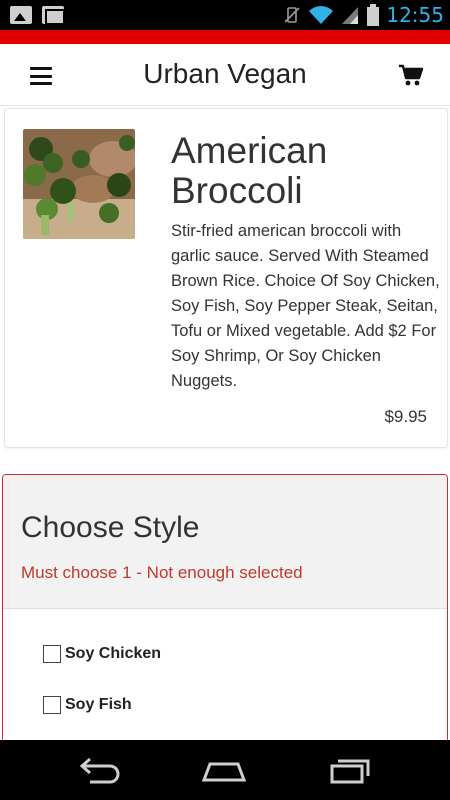 The image size is (450, 800). What do you see at coordinates (321, 15) in the screenshot?
I see `wifi-icon` at bounding box center [321, 15].